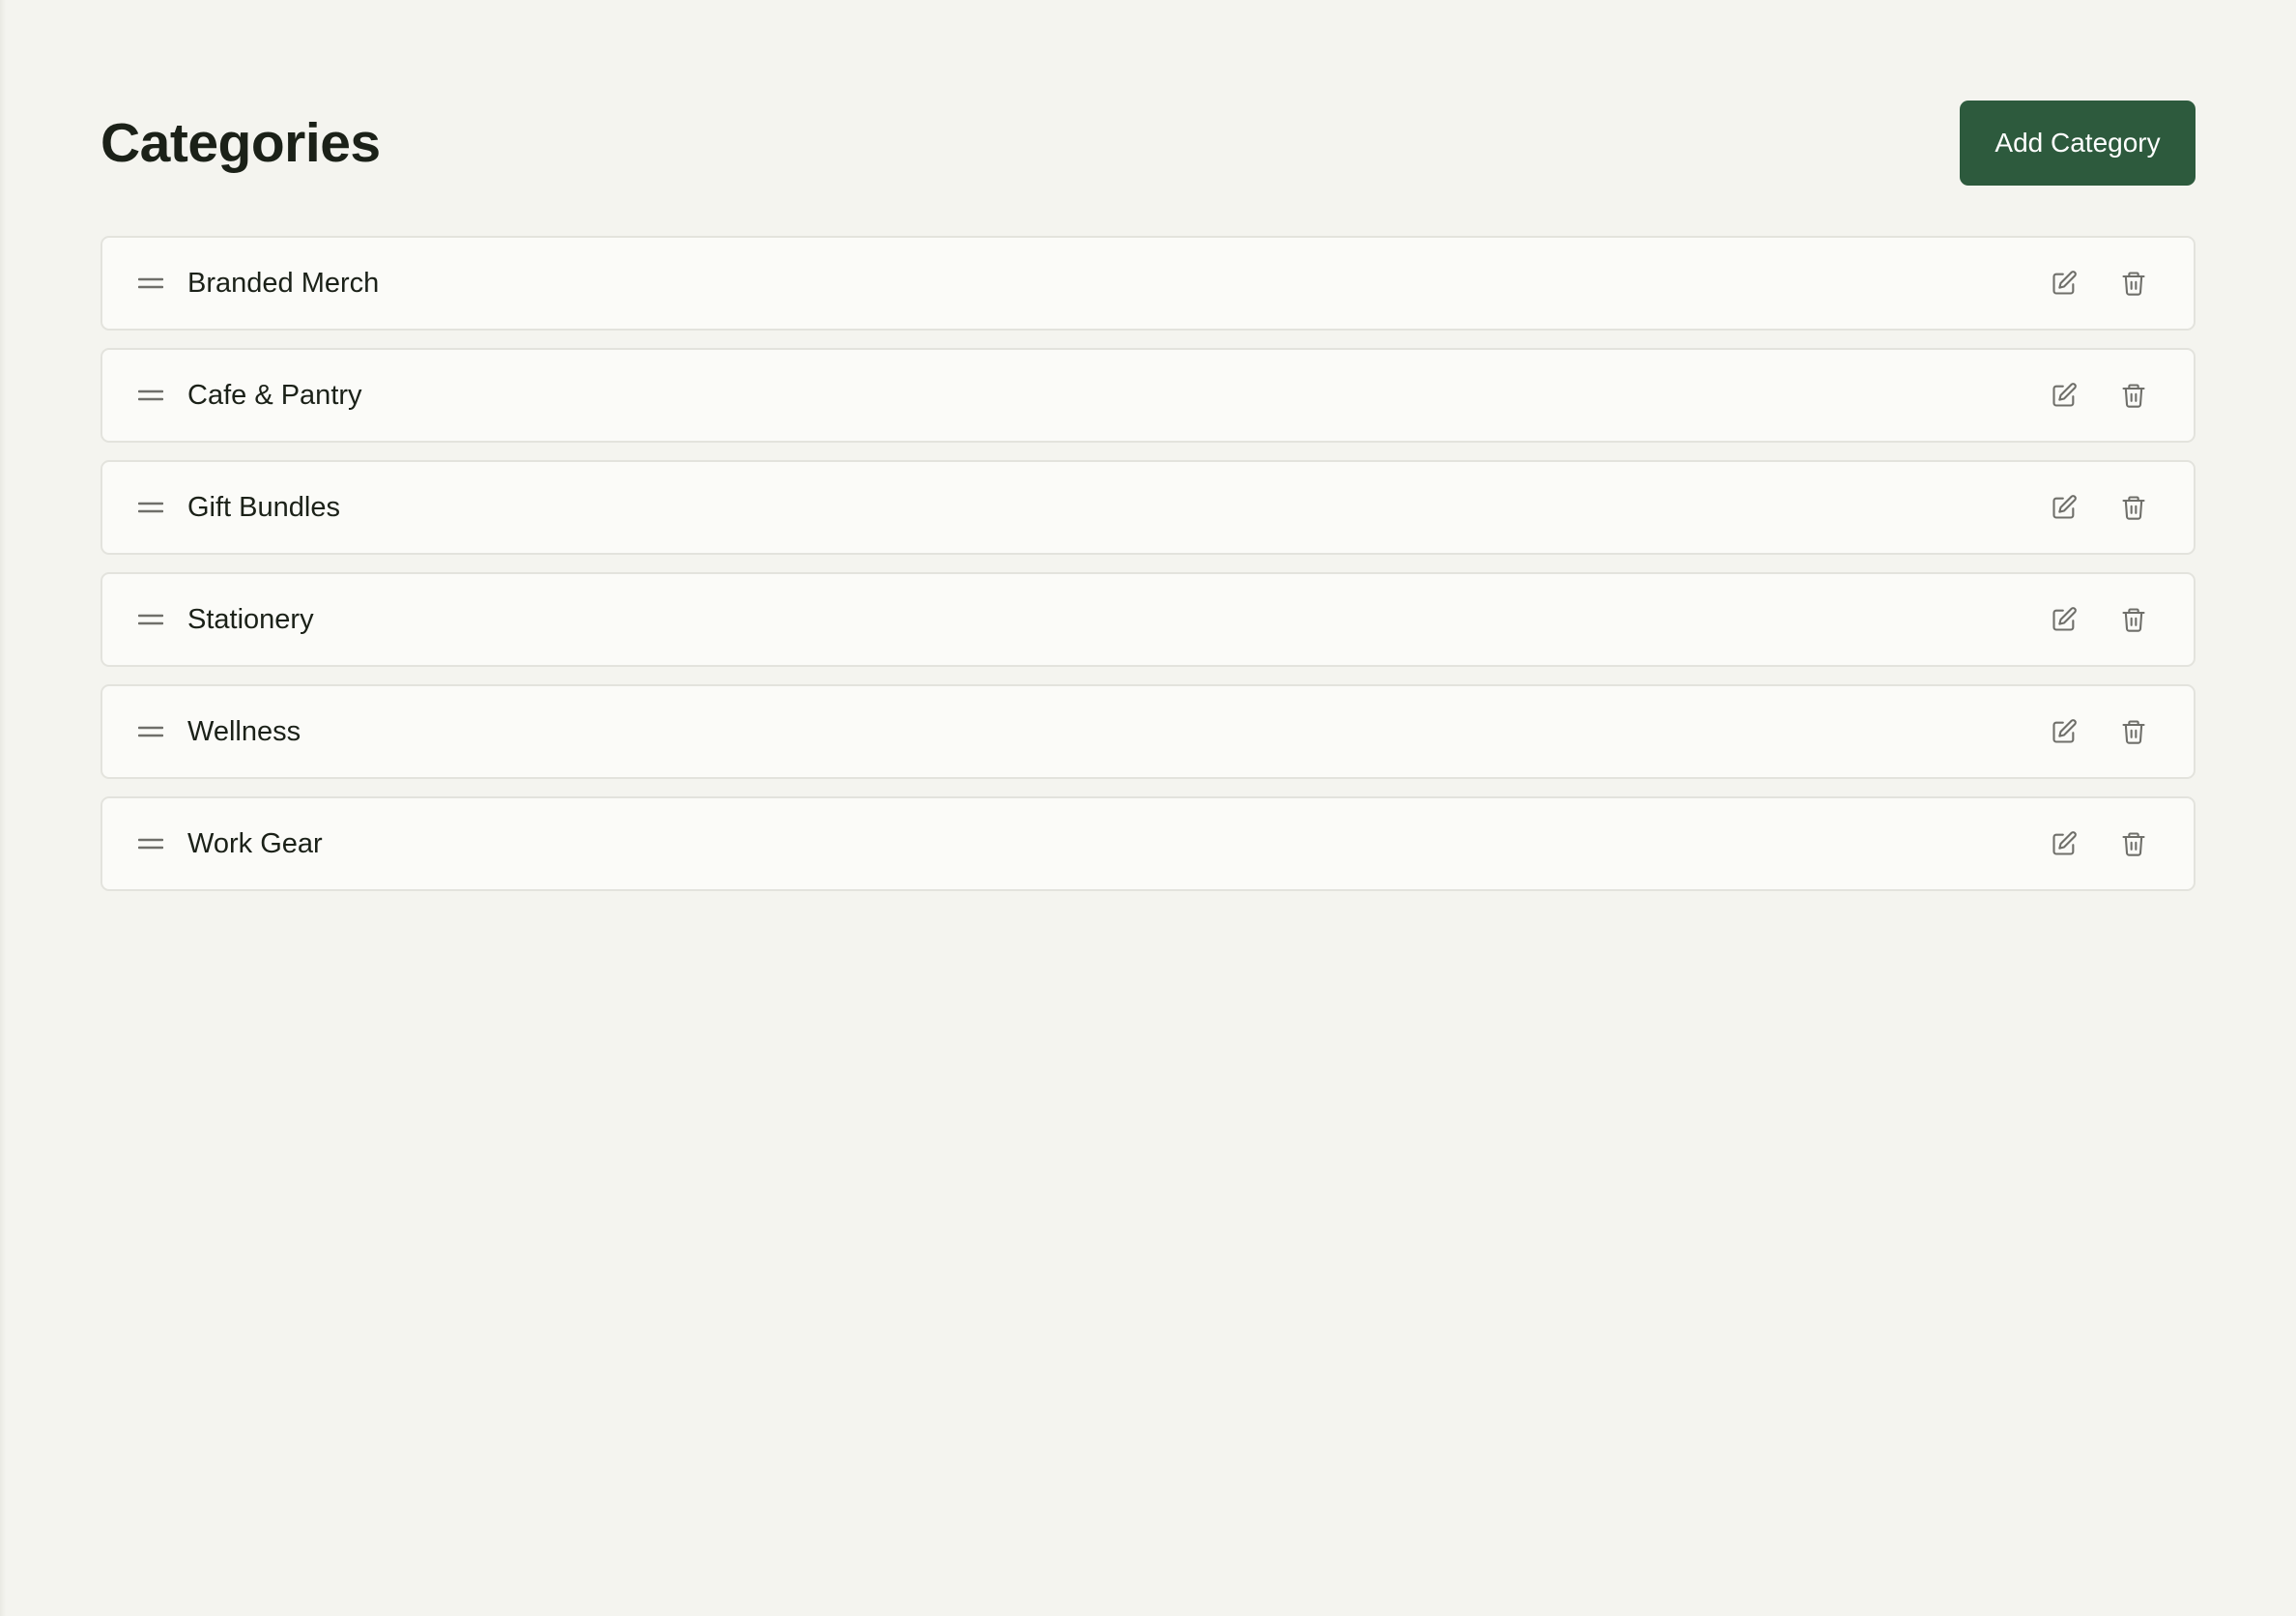 Image resolution: width=2296 pixels, height=1616 pixels. Describe the element at coordinates (3, 808) in the screenshot. I see `window-edge` at that location.